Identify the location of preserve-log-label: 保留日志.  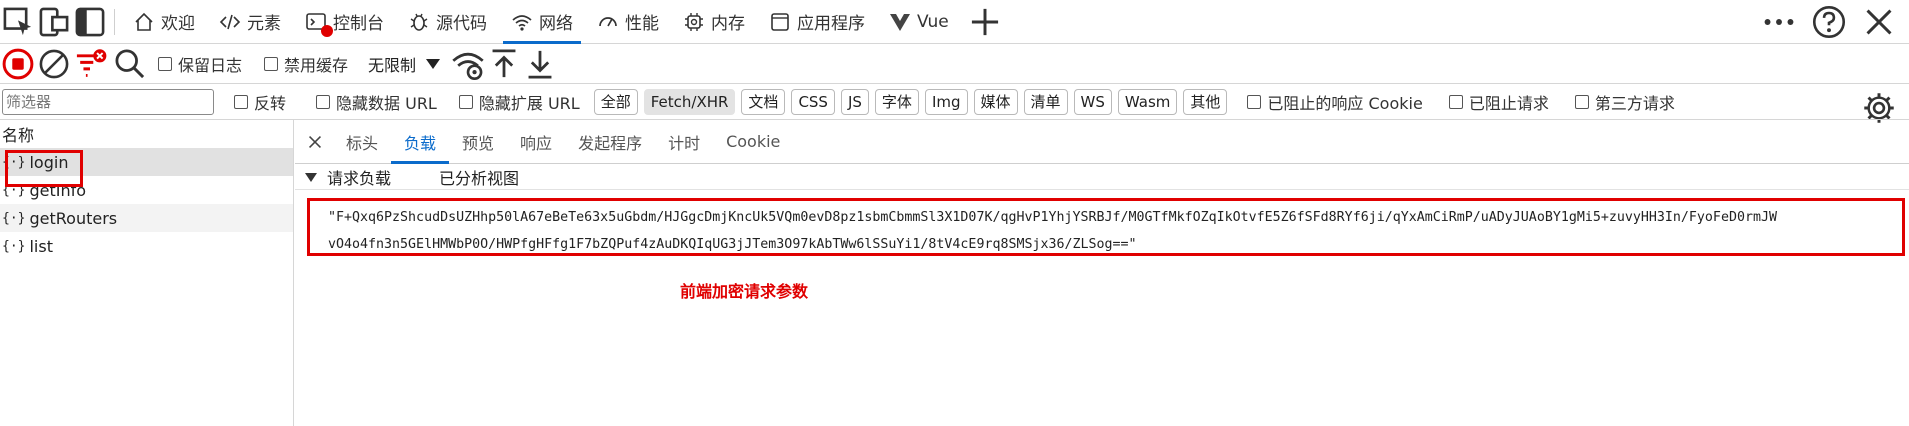
(210, 65).